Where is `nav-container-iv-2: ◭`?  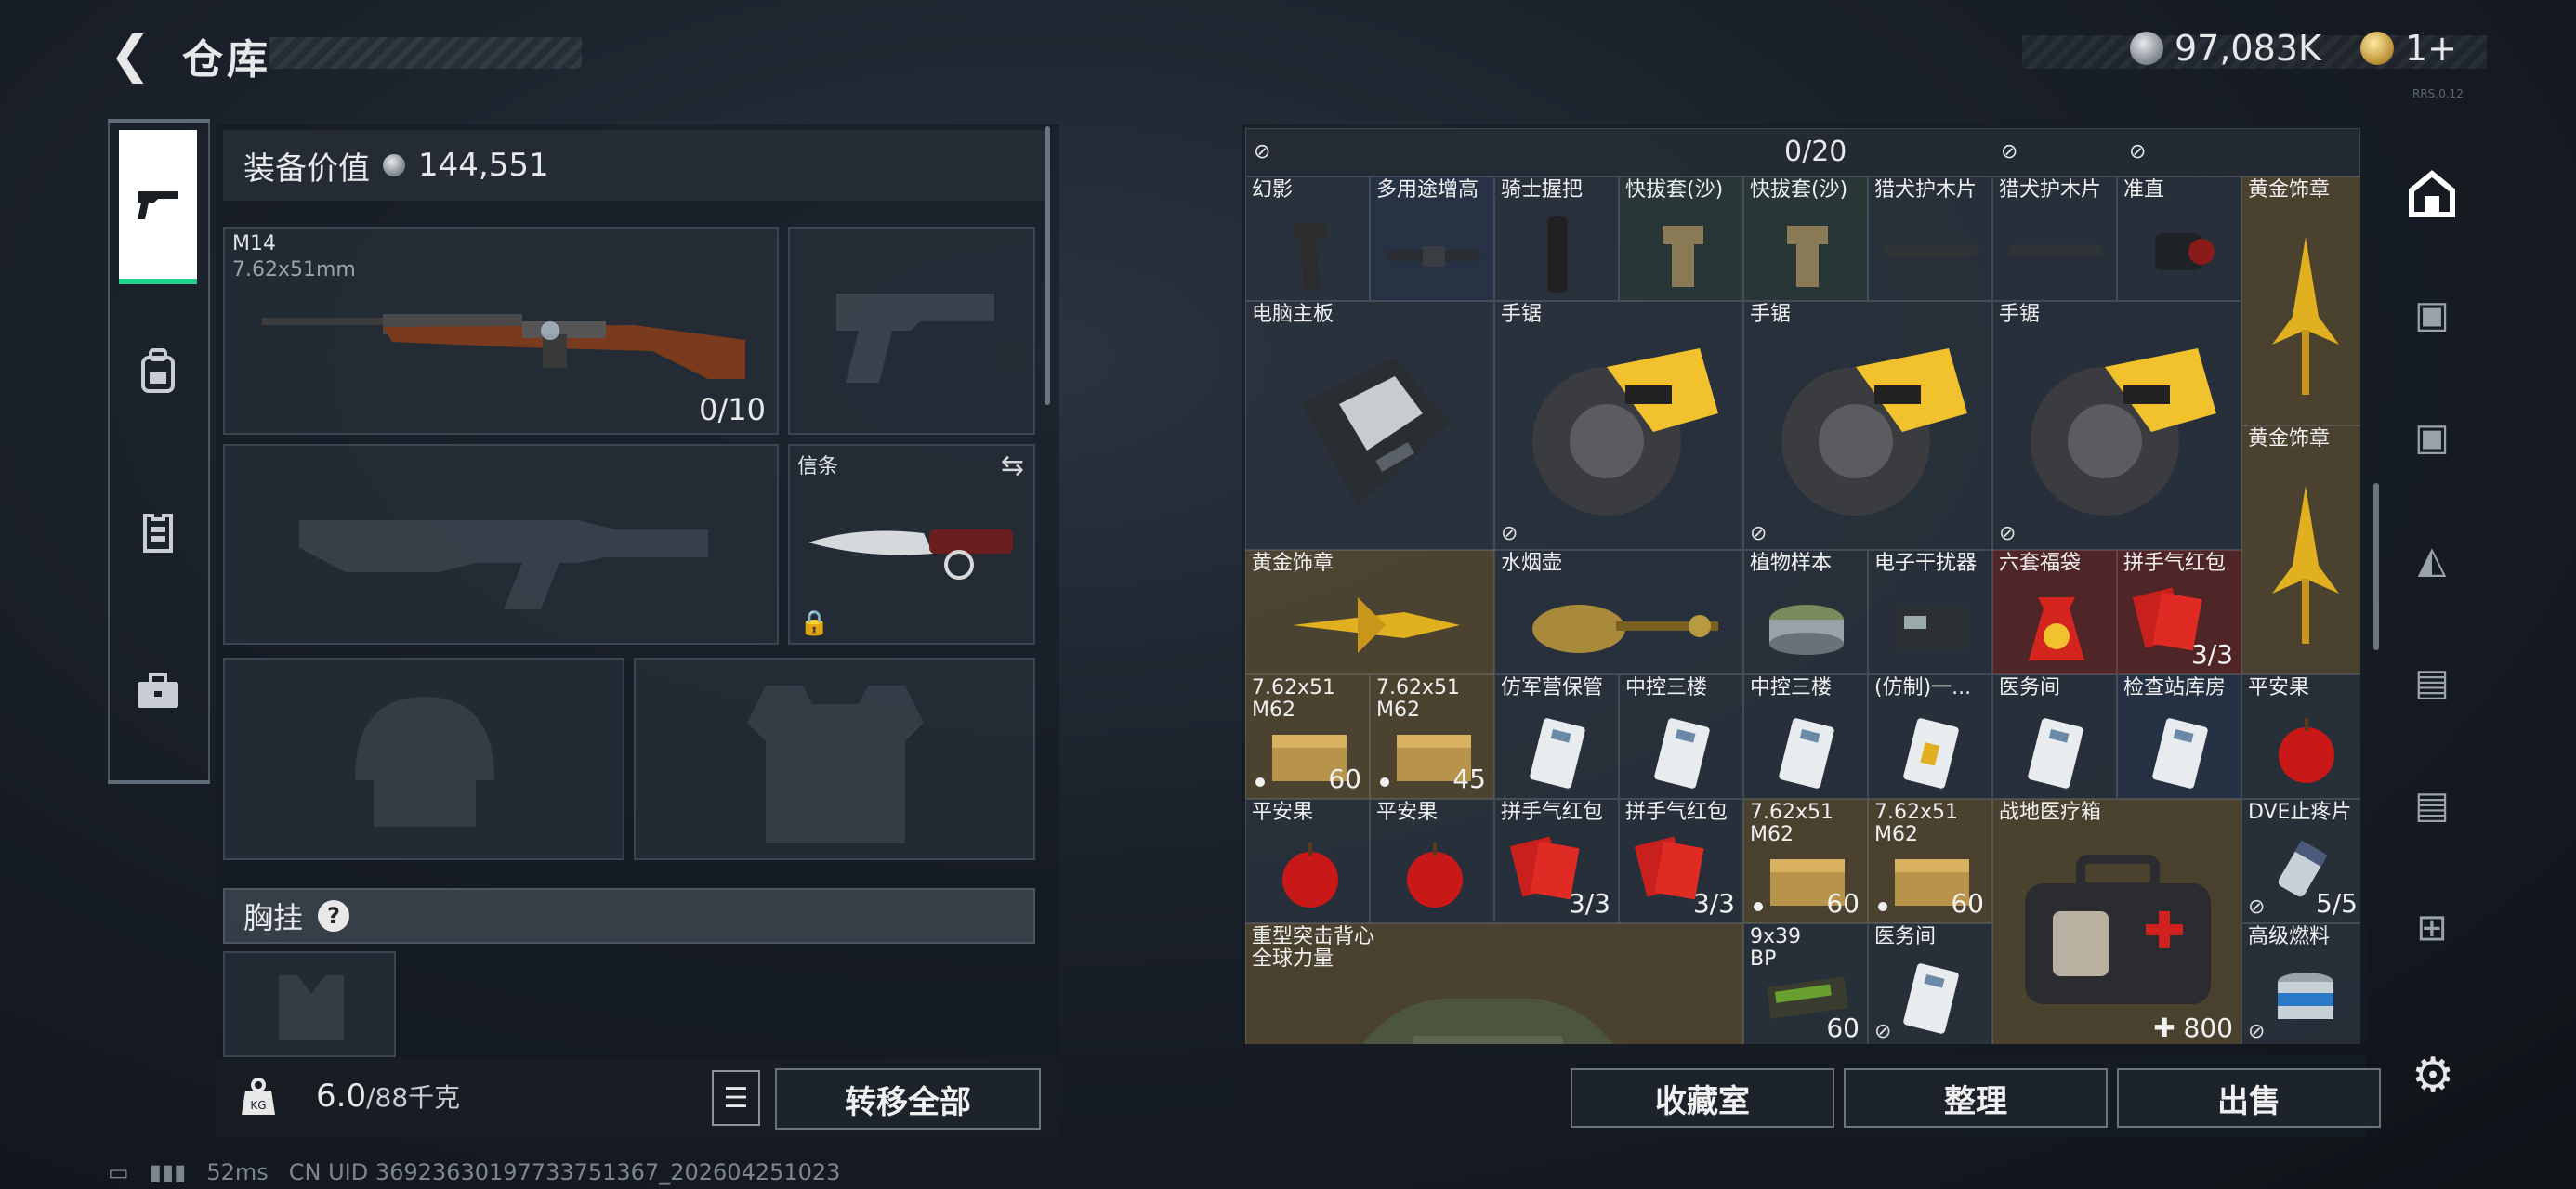
nav-container-iv-2: ◭ is located at coordinates (2432, 560).